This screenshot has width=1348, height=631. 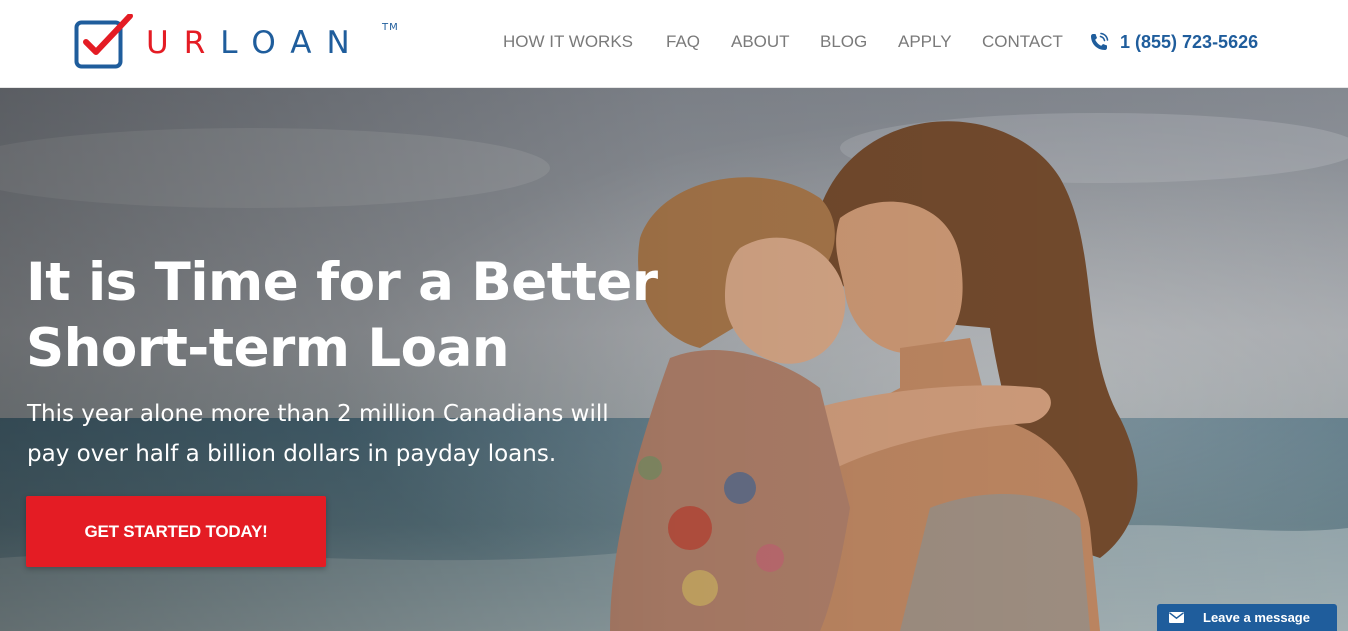 I want to click on phone-icon, so click(x=1100, y=41).